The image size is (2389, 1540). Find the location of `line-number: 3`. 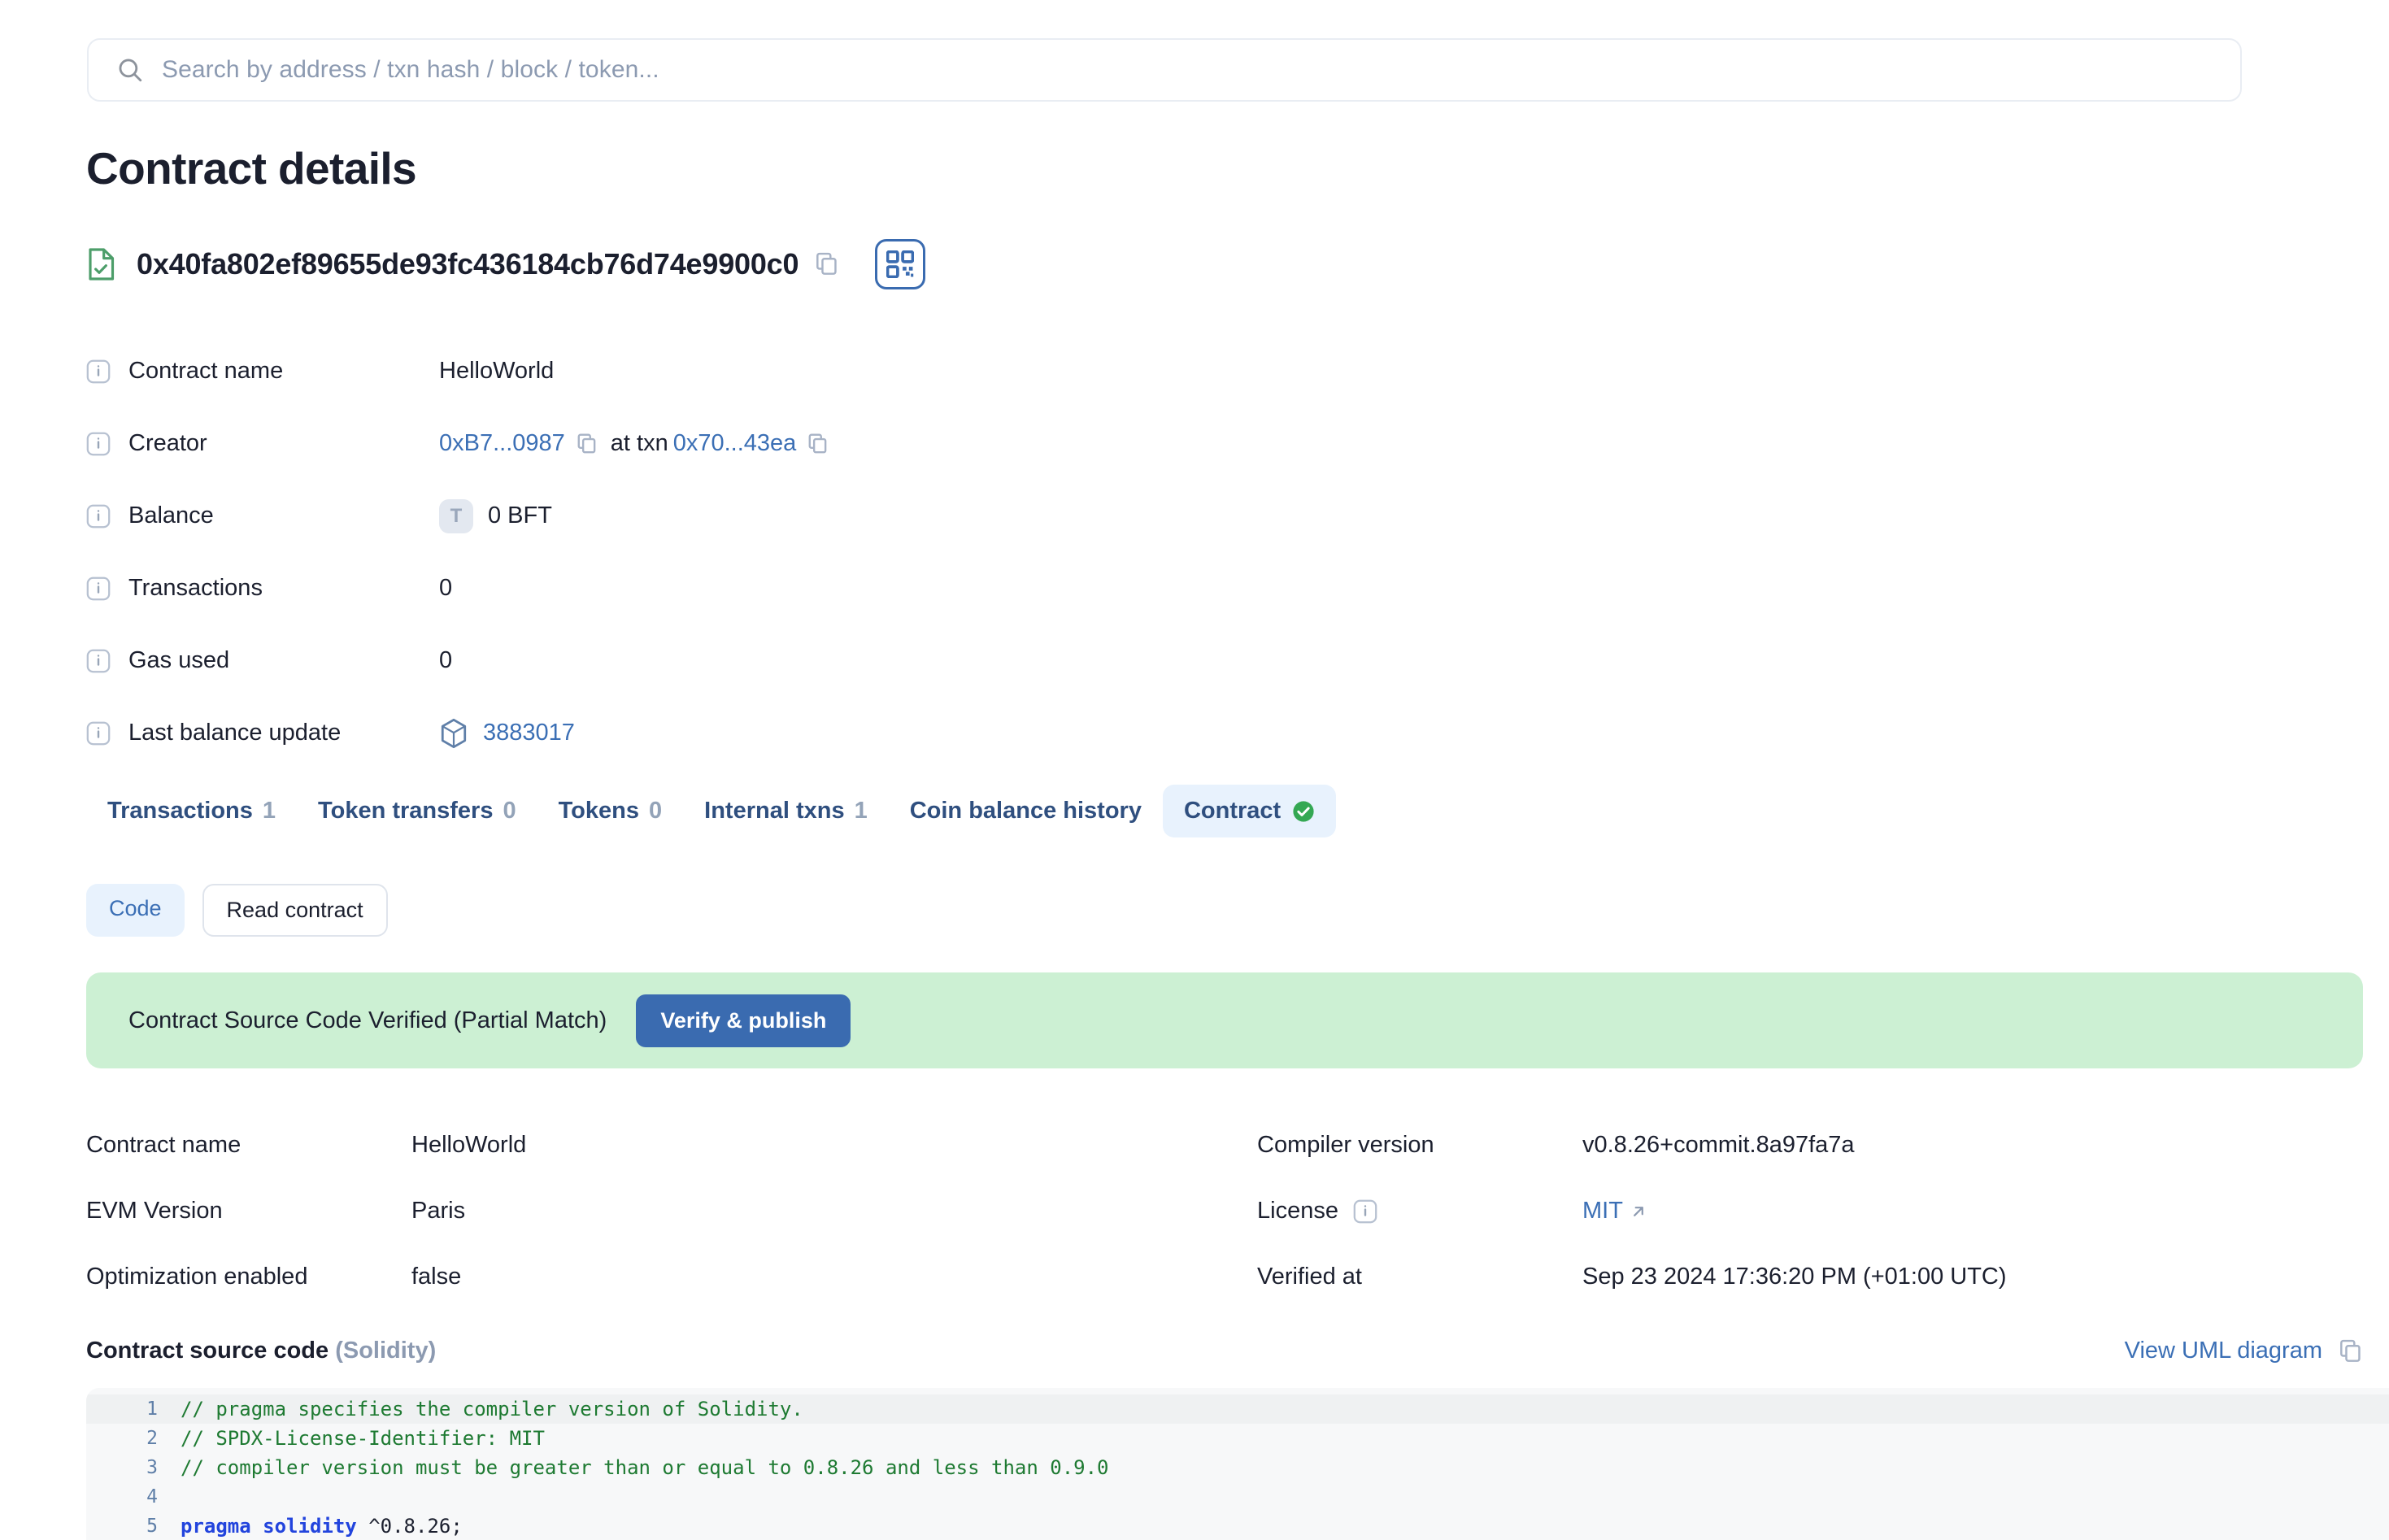

line-number: 3 is located at coordinates (152, 1467).